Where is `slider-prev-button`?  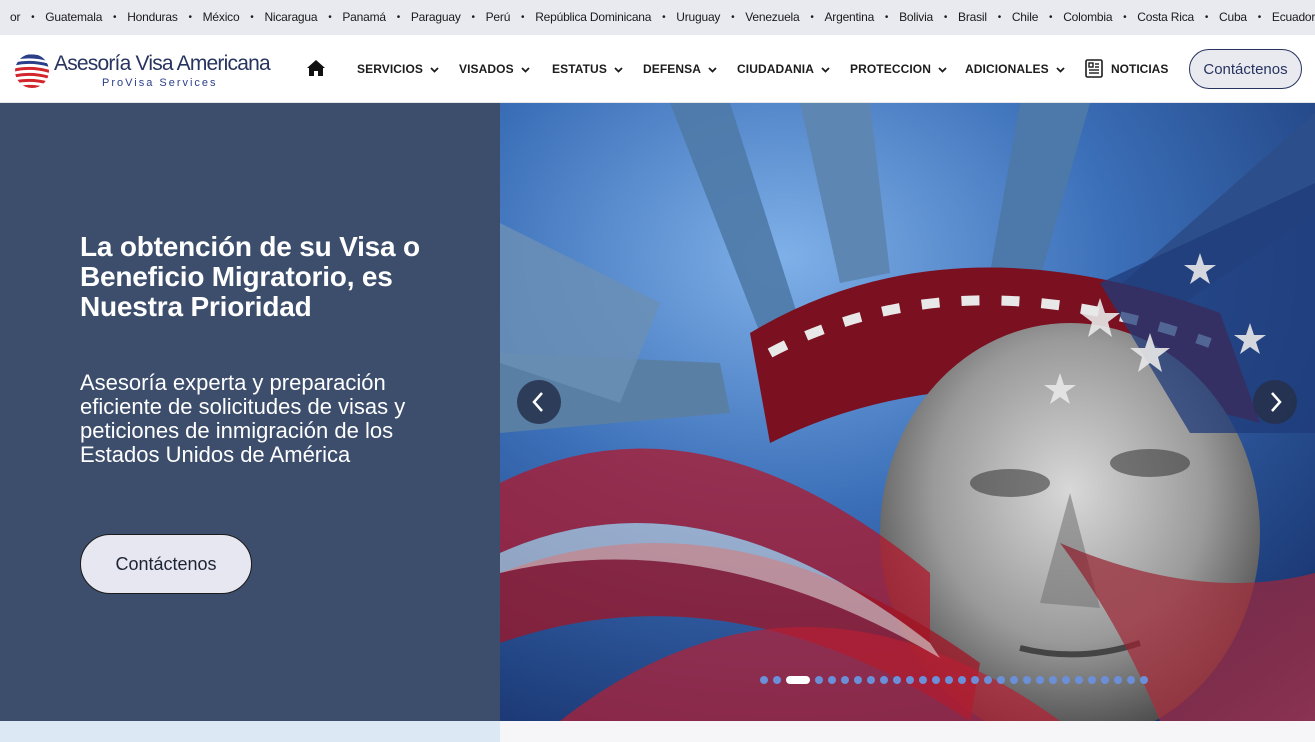
slider-prev-button is located at coordinates (539, 402).